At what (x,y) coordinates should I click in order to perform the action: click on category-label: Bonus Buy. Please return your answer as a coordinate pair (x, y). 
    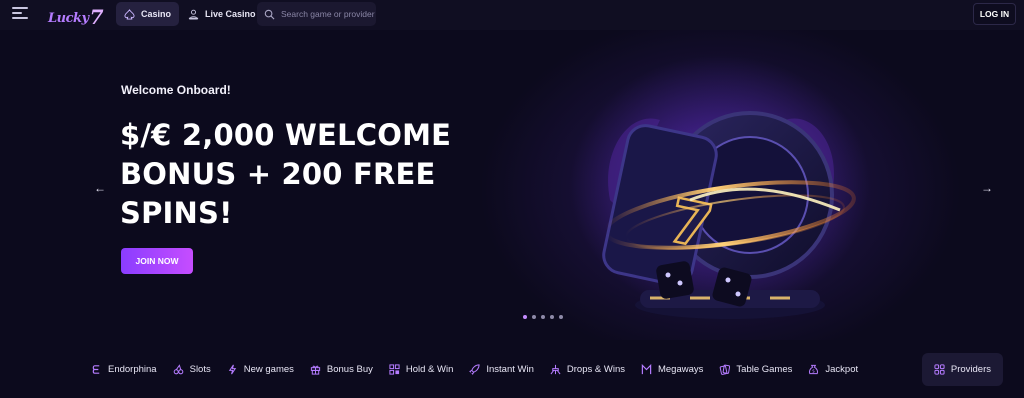
    Looking at the image, I should click on (349, 369).